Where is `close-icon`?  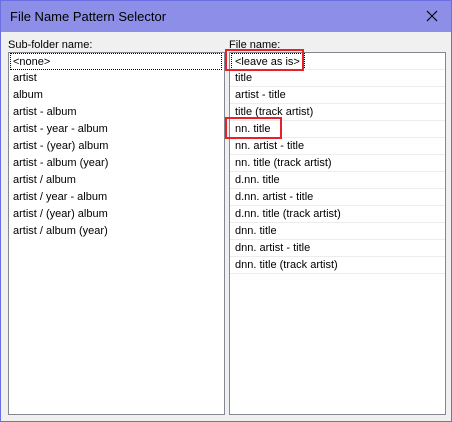 close-icon is located at coordinates (432, 16).